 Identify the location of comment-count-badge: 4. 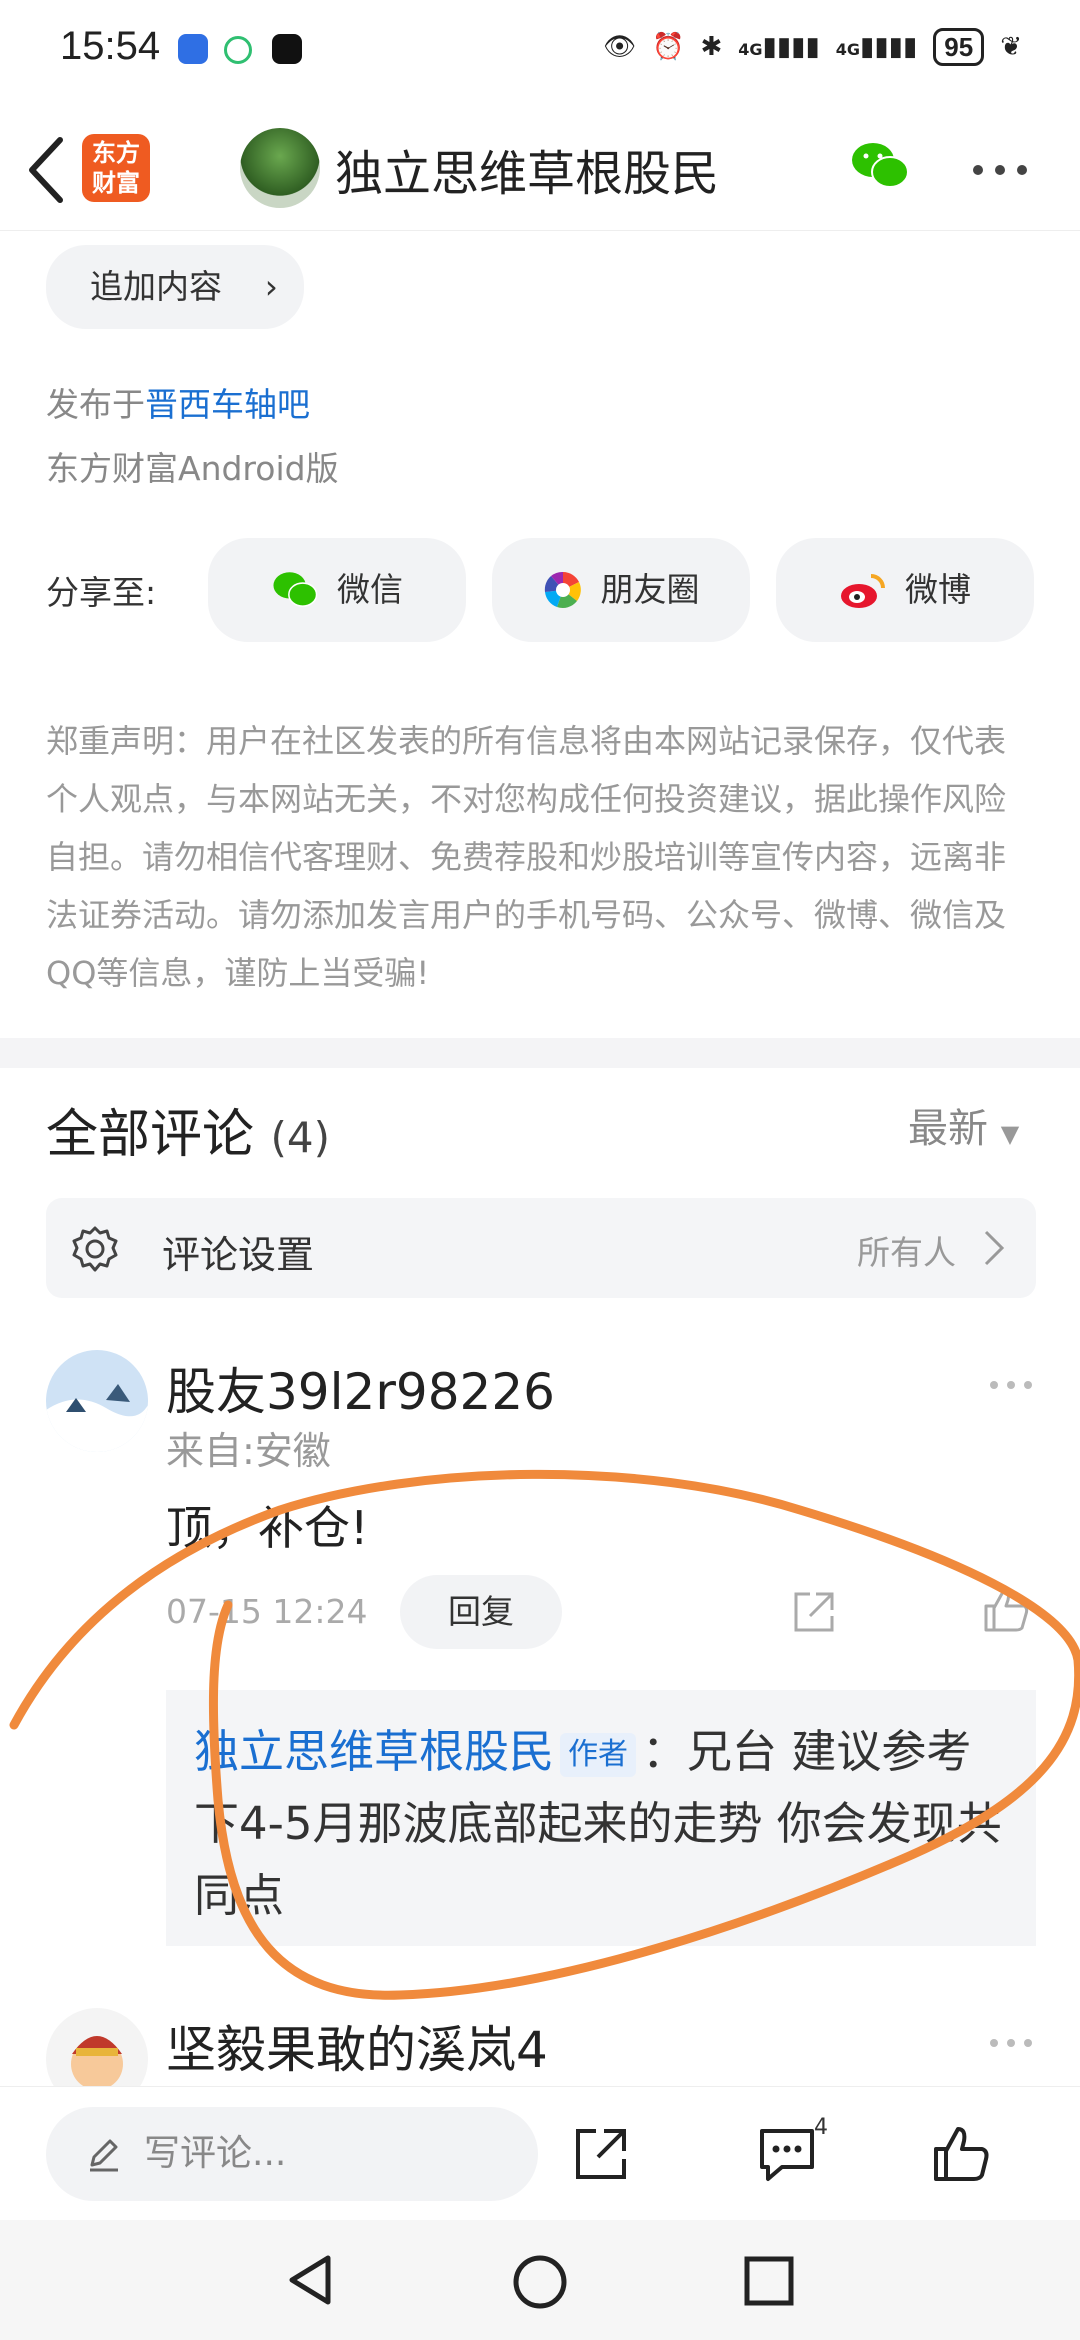
(821, 2127).